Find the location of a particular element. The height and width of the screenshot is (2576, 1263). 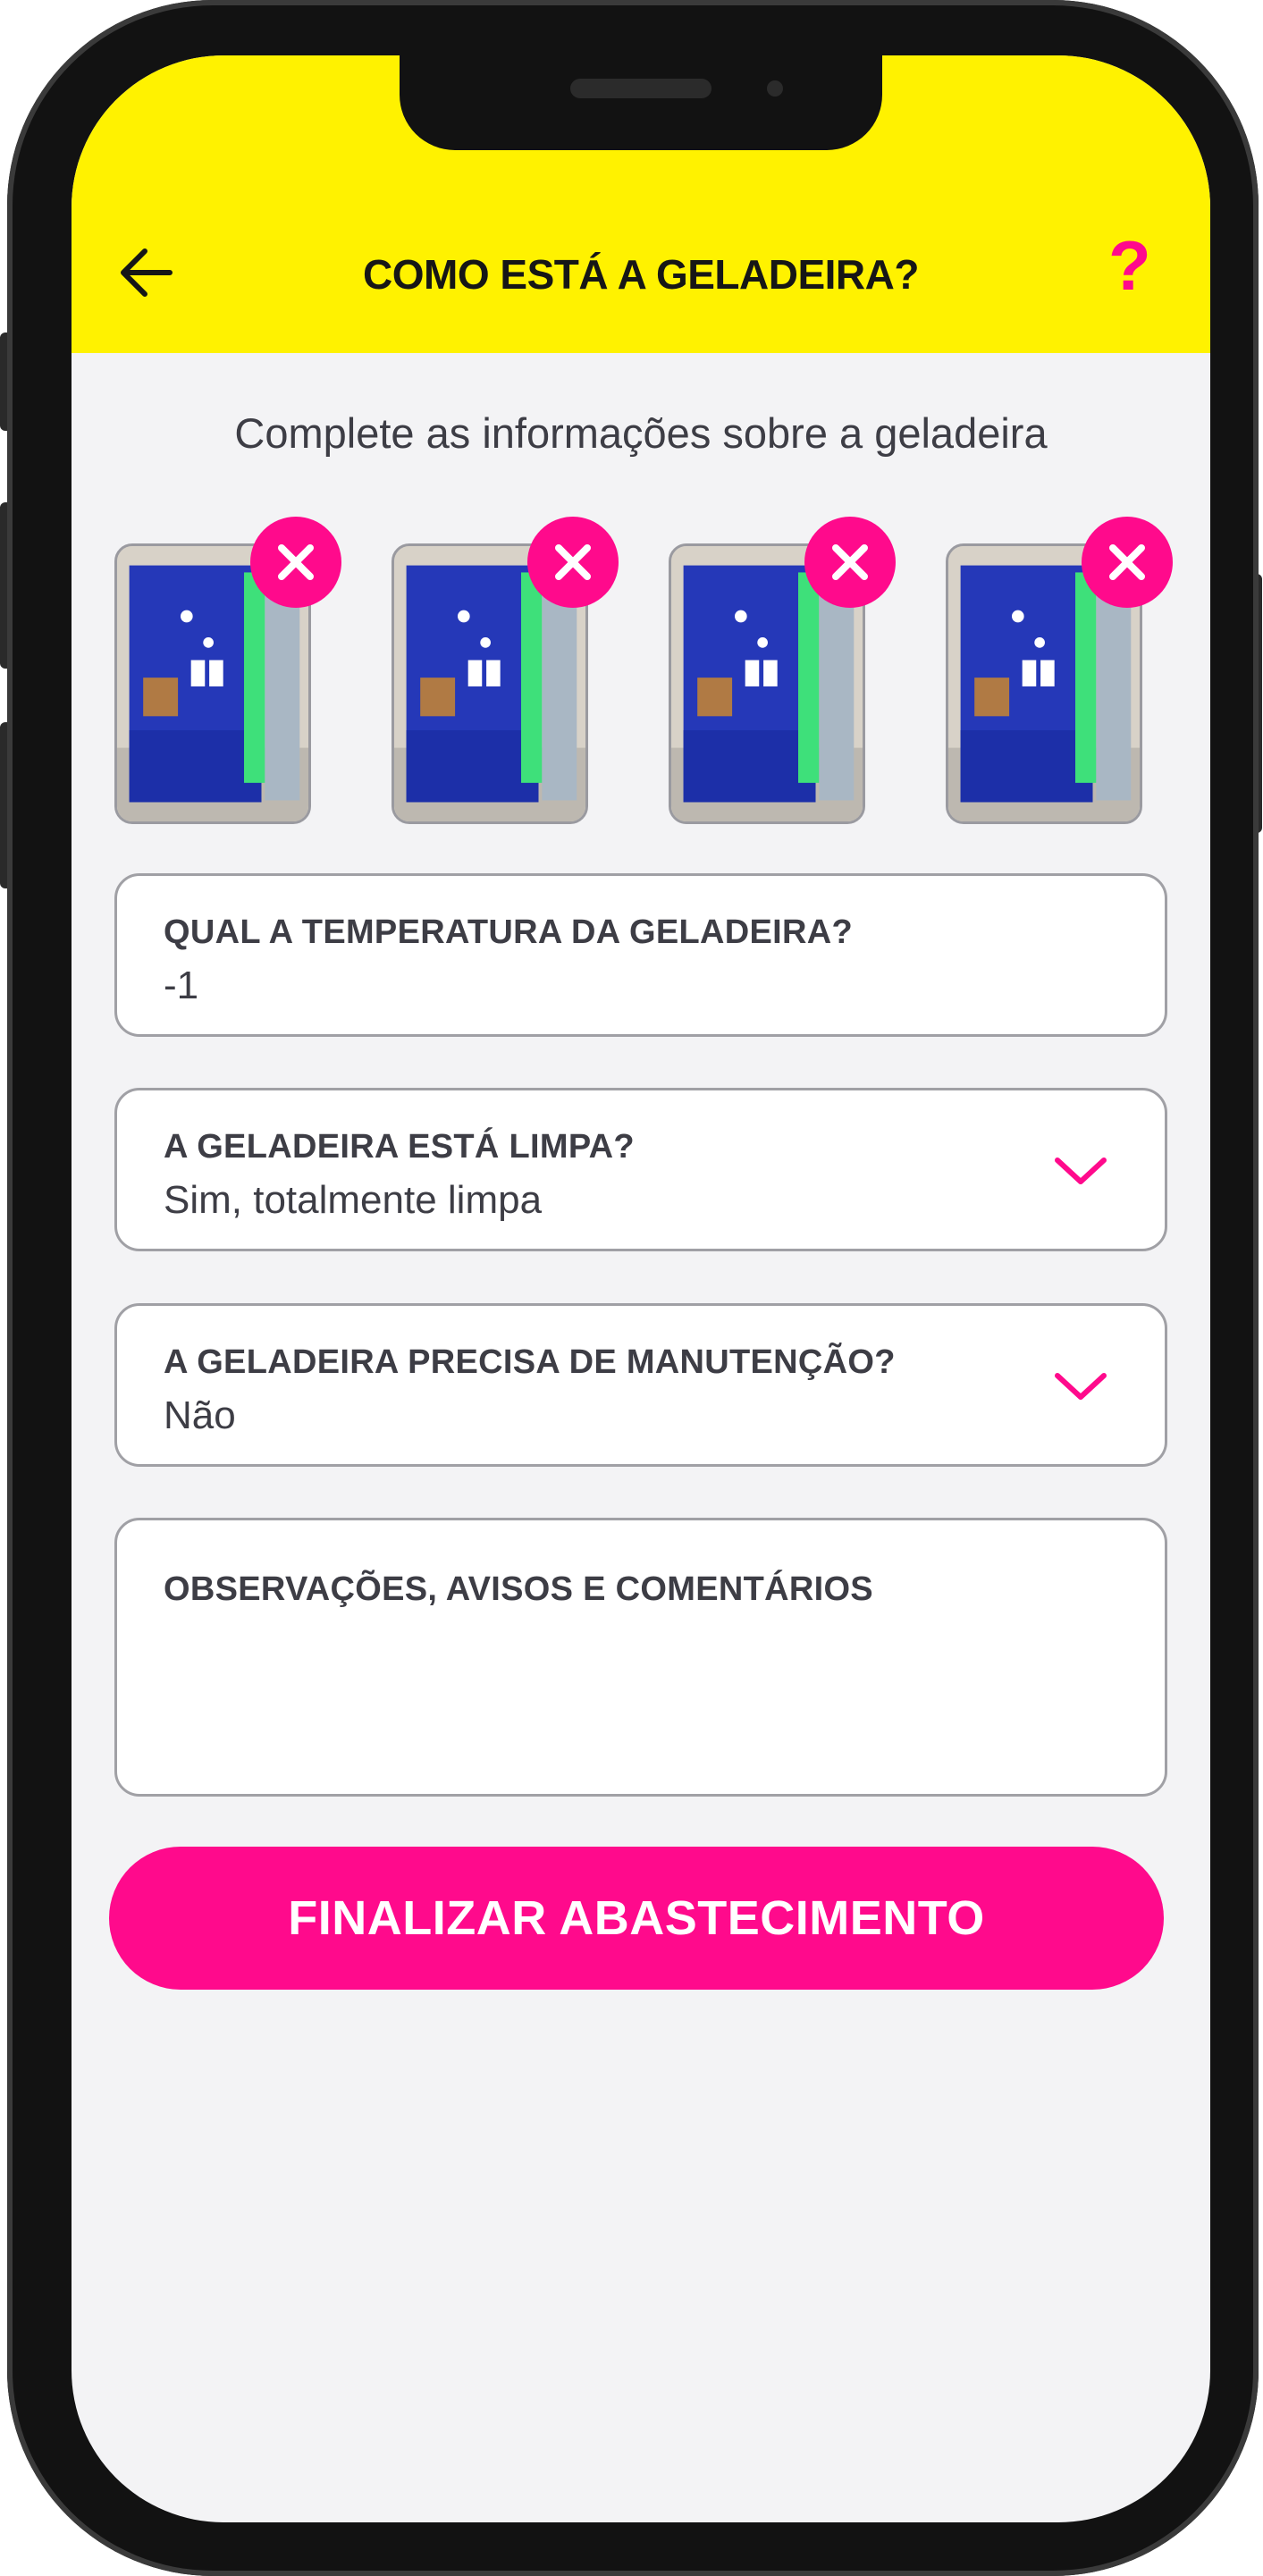

clean-value: Sim, totalmente limpa is located at coordinates (353, 1200).